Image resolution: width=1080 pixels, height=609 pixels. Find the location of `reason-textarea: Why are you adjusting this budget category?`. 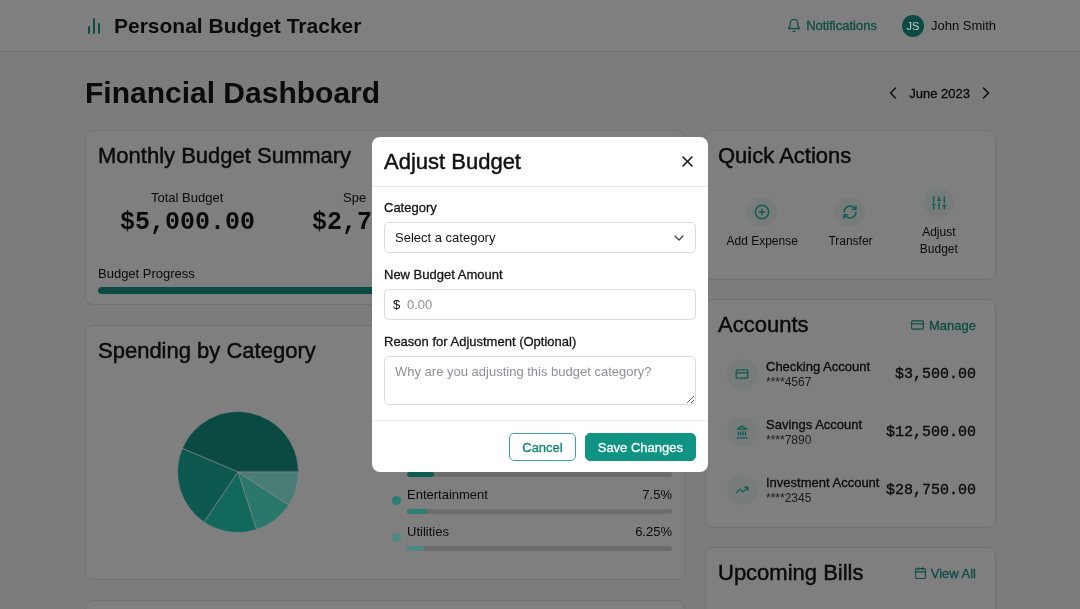

reason-textarea: Why are you adjusting this budget category? is located at coordinates (540, 380).